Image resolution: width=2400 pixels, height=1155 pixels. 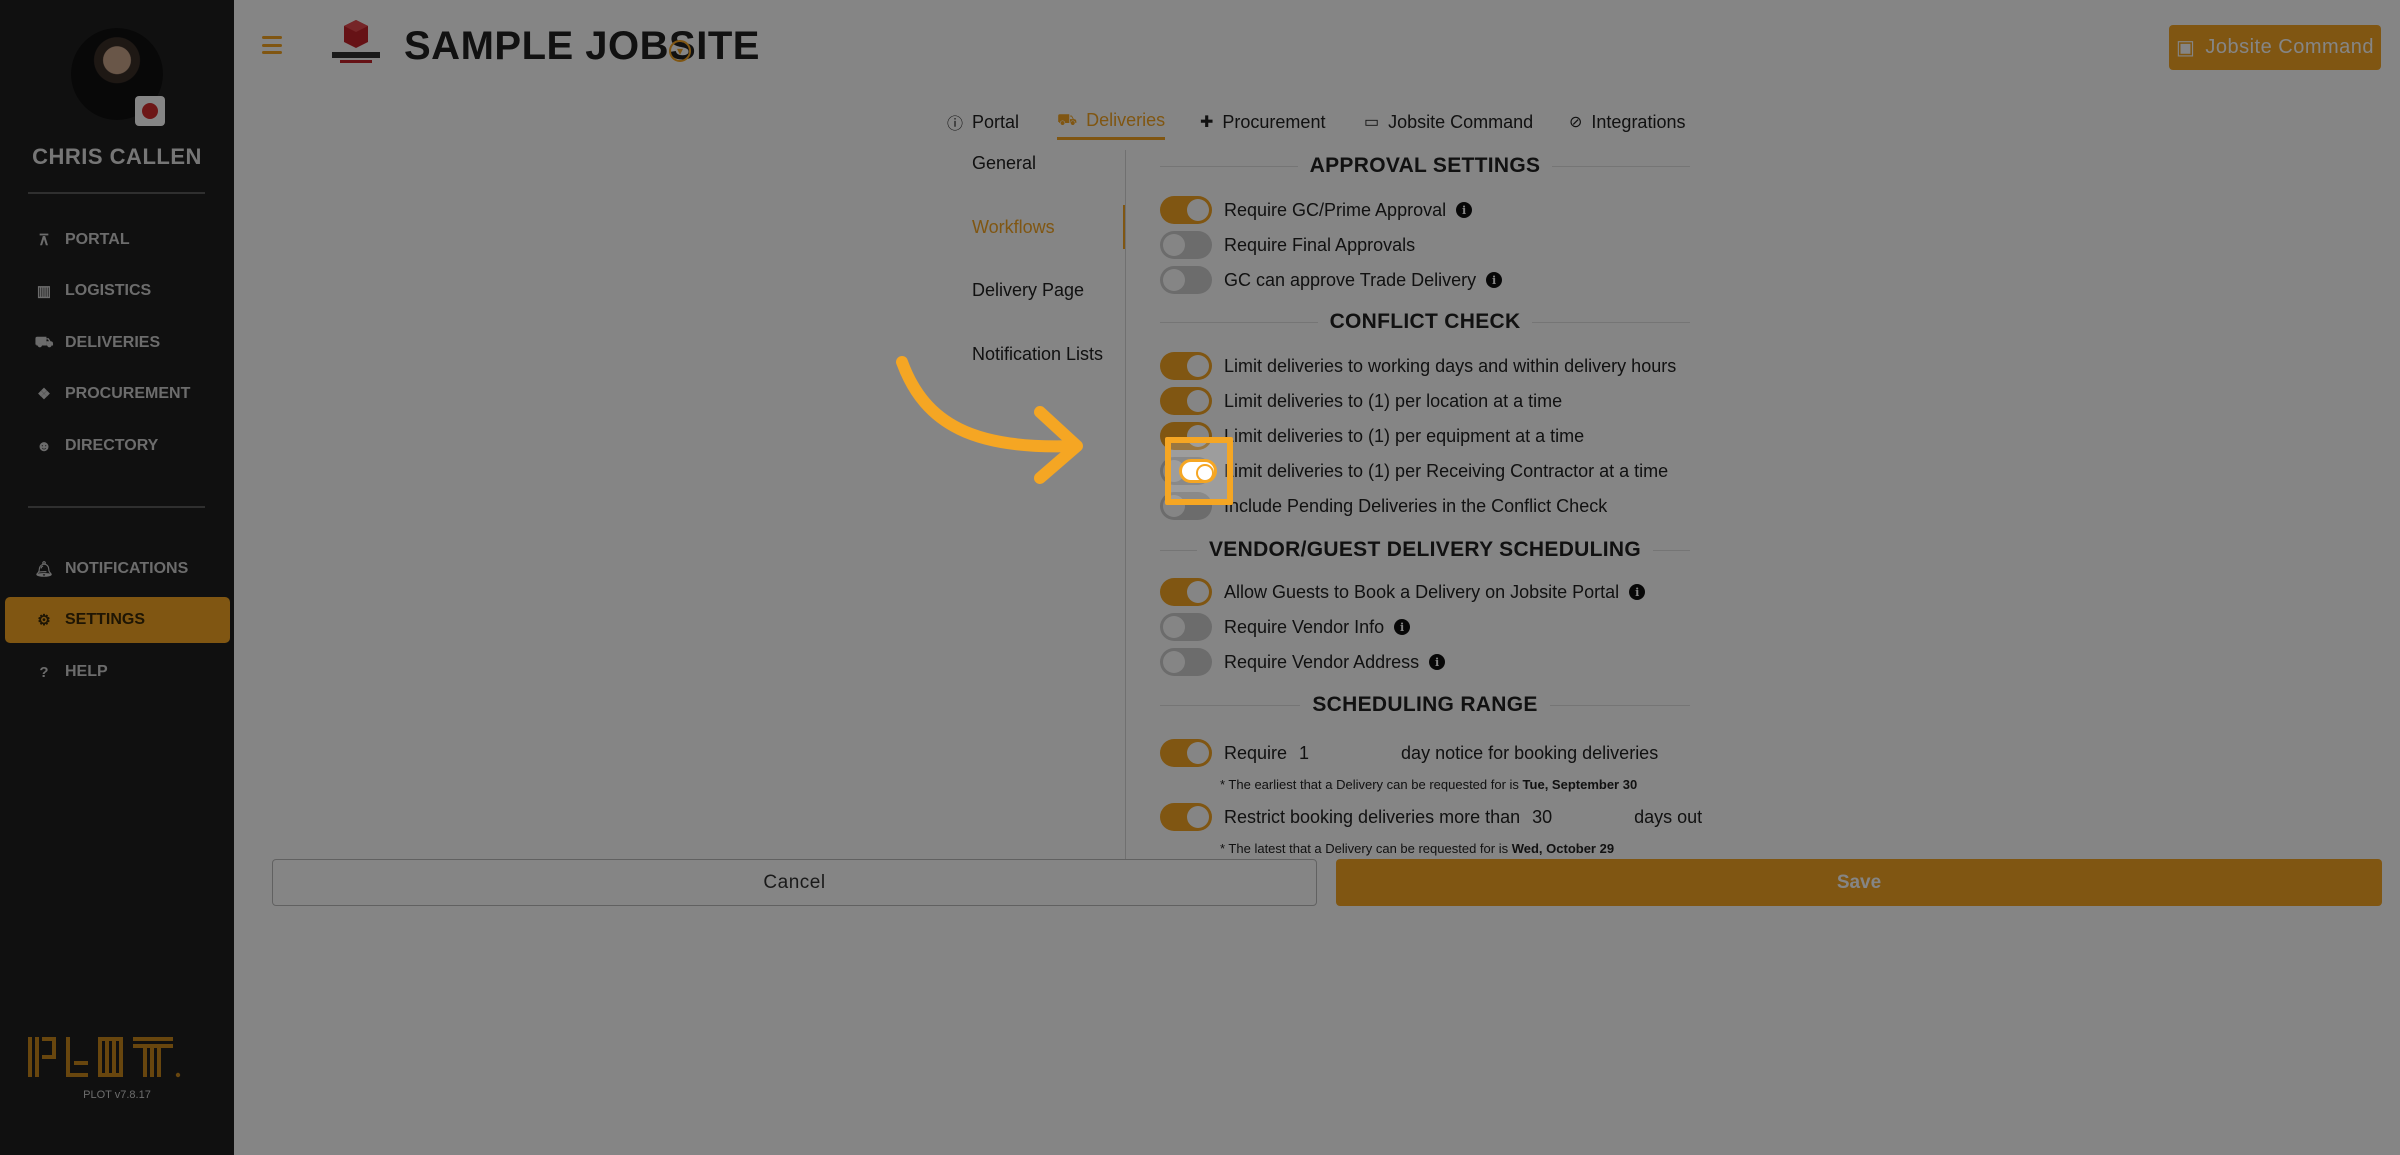 What do you see at coordinates (1320, 244) in the screenshot?
I see `setting-label: Require Final Approvals` at bounding box center [1320, 244].